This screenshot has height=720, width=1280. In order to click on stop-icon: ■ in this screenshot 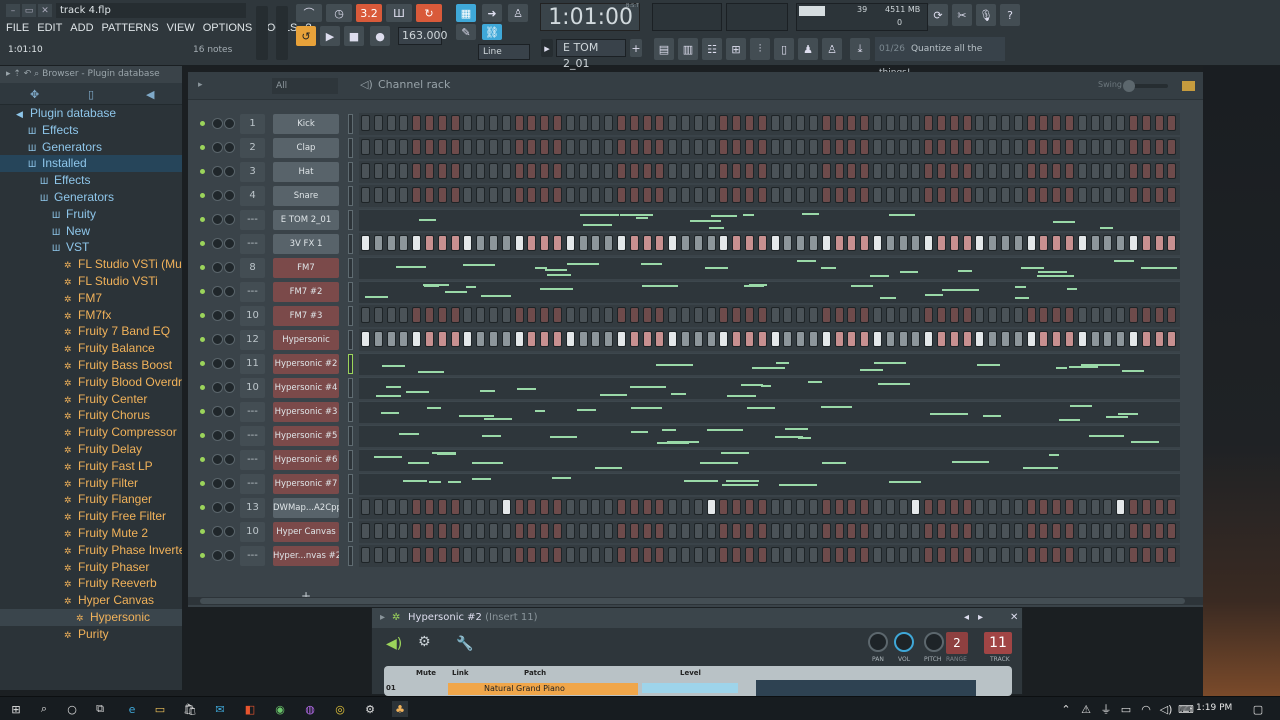, I will do `click(354, 36)`.